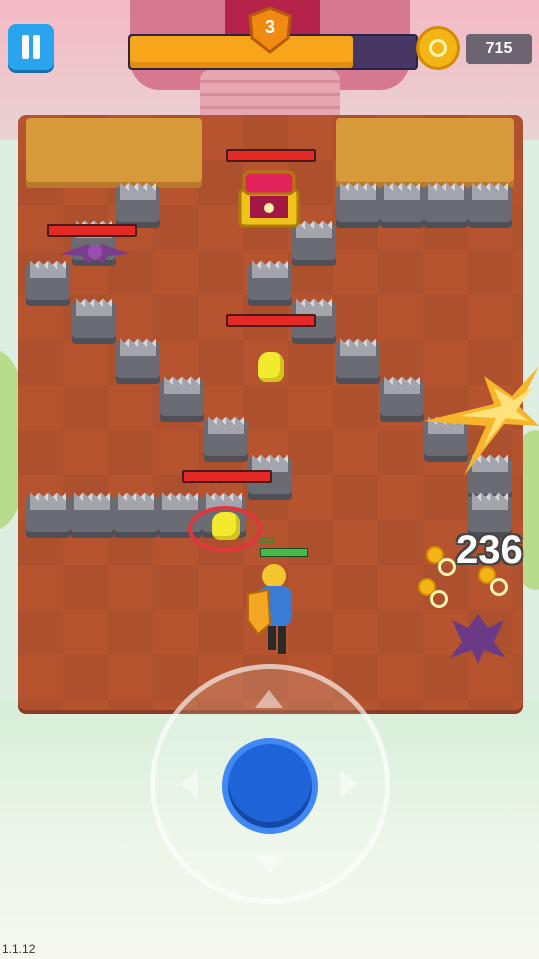  What do you see at coordinates (114, 153) in the screenshot?
I see `sand-wall-left` at bounding box center [114, 153].